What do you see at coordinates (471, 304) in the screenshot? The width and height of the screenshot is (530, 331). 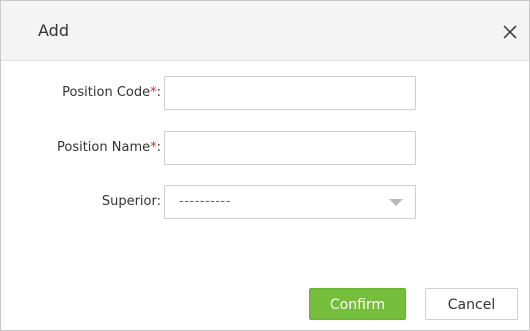 I see `cancel-button: Cancel` at bounding box center [471, 304].